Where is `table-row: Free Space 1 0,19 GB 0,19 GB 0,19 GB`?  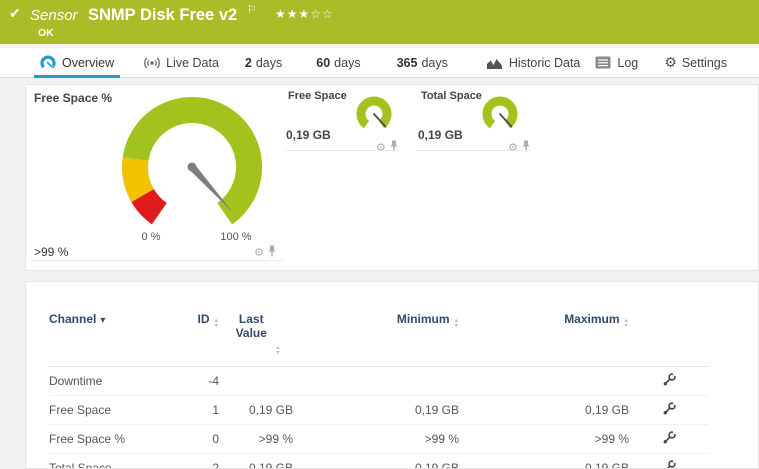 table-row: Free Space 1 0,19 GB 0,19 GB 0,19 GB is located at coordinates (379, 410).